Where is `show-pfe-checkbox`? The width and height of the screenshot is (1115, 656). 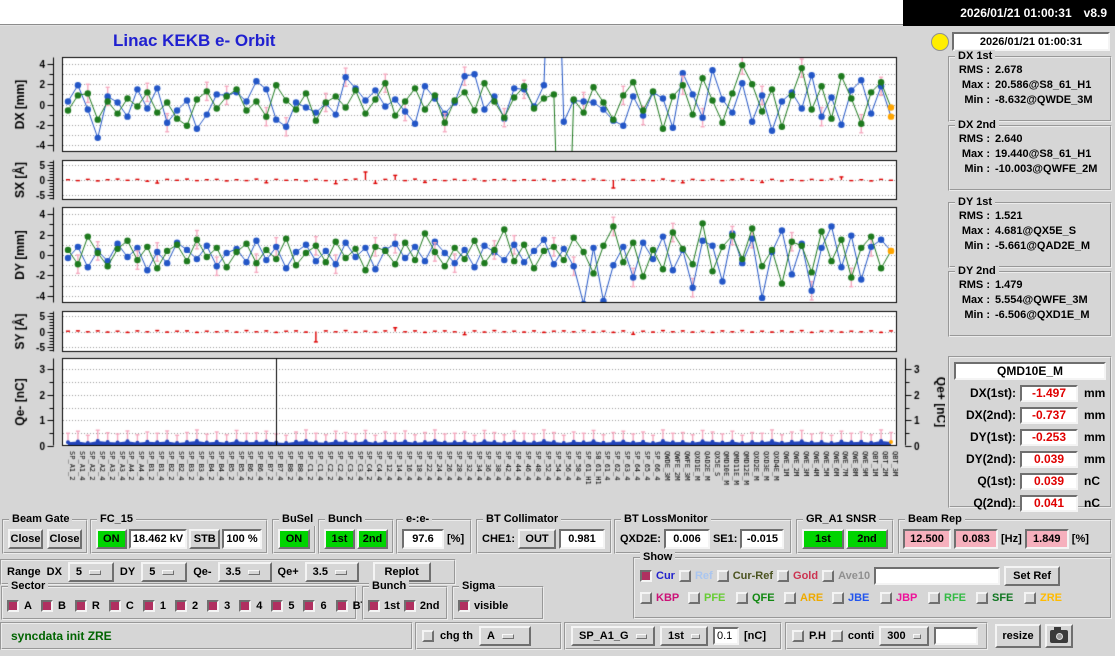 show-pfe-checkbox is located at coordinates (694, 598).